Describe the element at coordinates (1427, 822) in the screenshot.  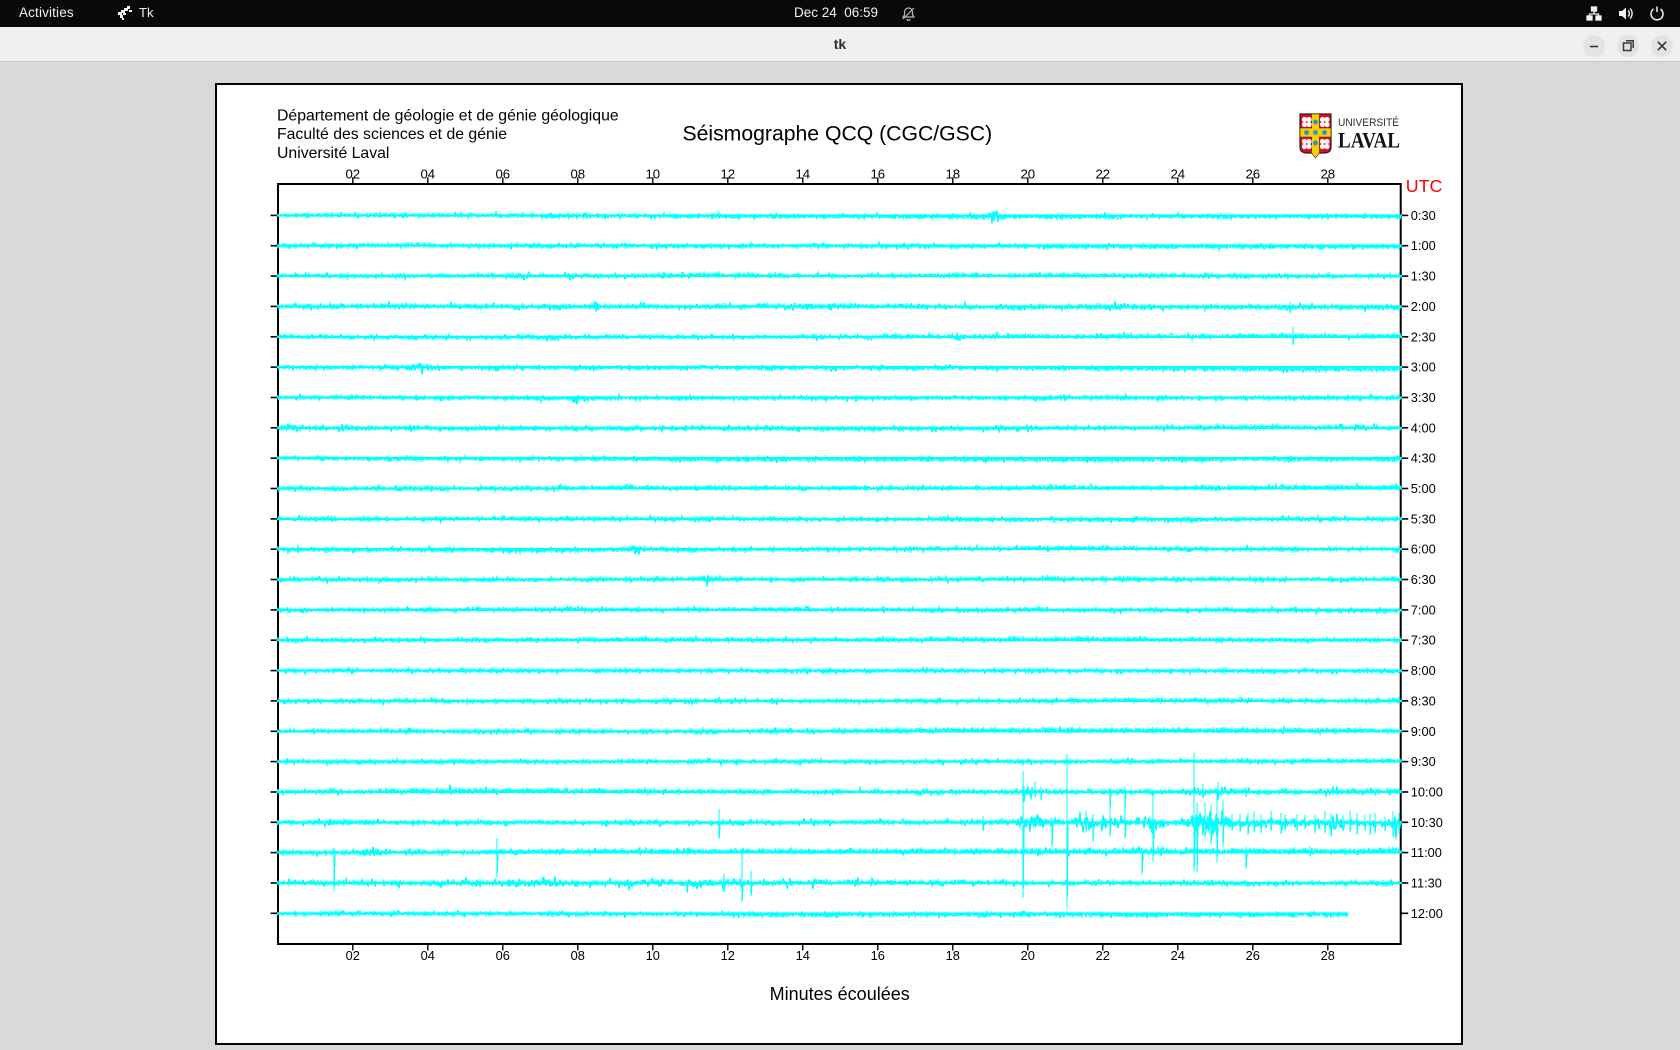
I see `svg-text: 10:30` at that location.